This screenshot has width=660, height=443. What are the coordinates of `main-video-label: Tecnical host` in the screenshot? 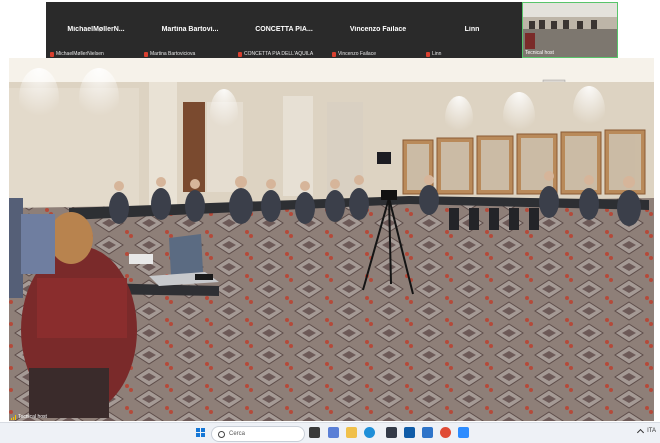 It's located at (29, 417).